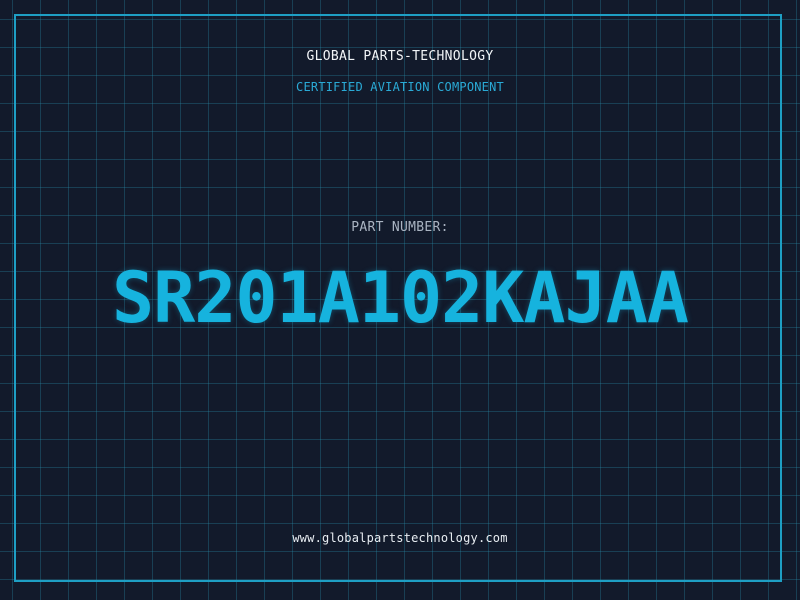  I want to click on website-url: www.globalpartstechnology.com, so click(400, 538).